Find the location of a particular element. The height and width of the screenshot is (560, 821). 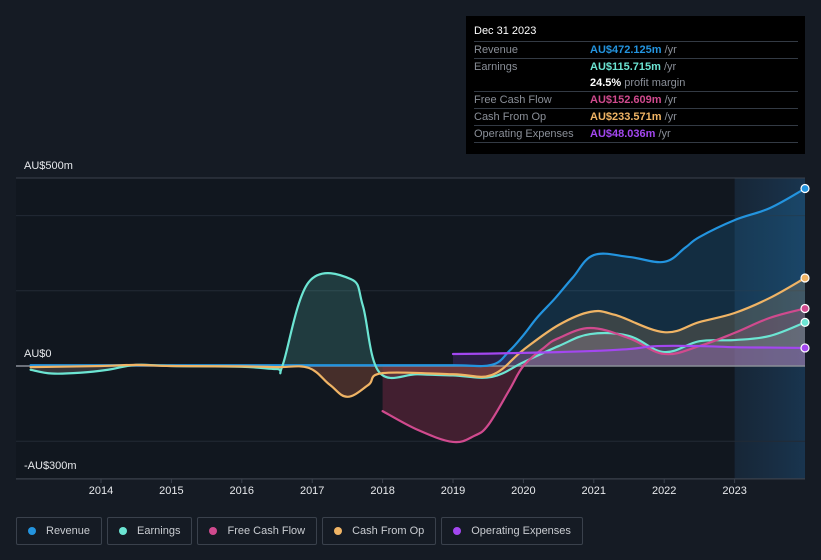

y-tick-label-bottom: -AU$300m is located at coordinates (50, 466).